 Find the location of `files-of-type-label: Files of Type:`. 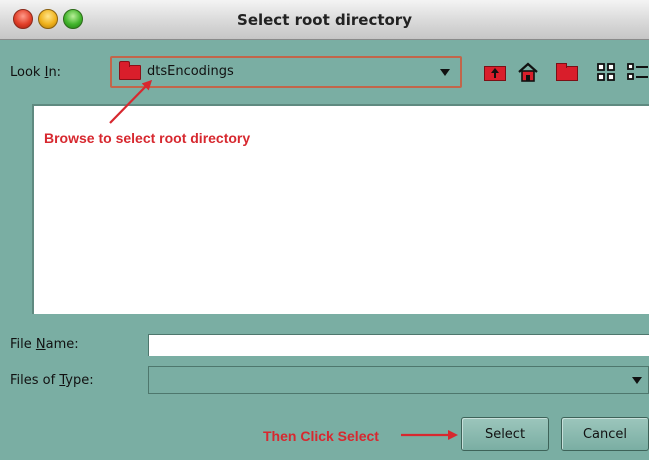

files-of-type-label: Files of Type: is located at coordinates (52, 380).